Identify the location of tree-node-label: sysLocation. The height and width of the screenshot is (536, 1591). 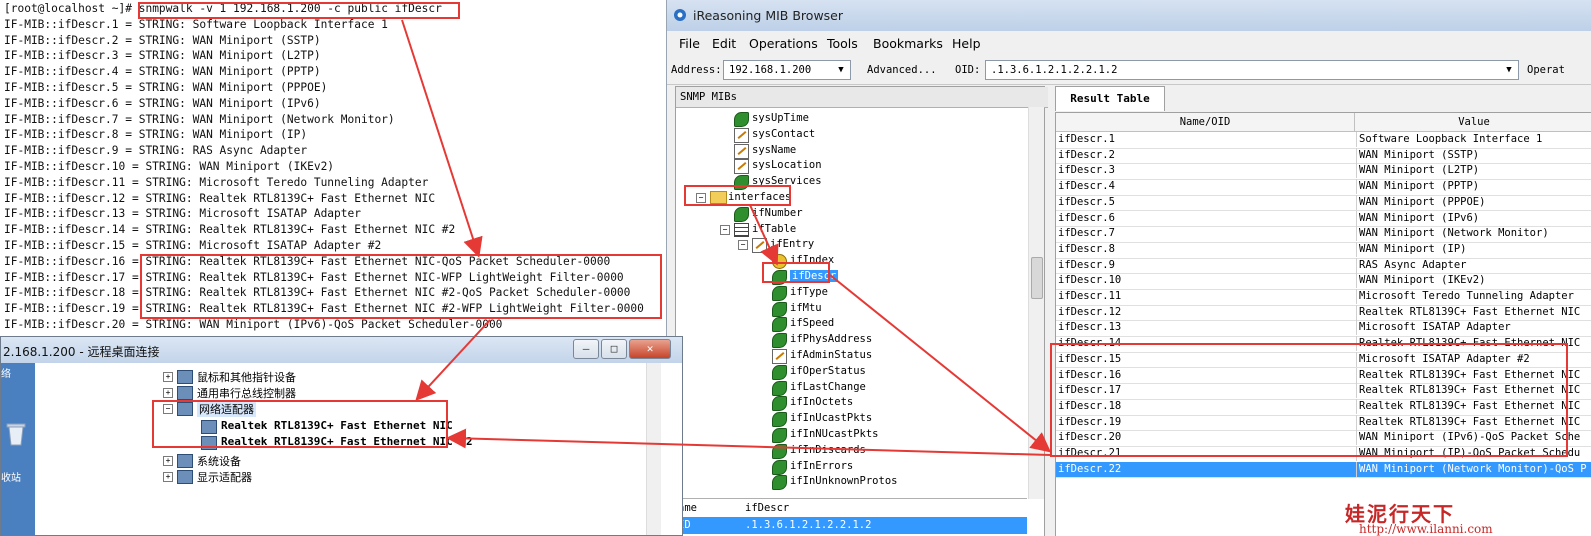
(787, 165).